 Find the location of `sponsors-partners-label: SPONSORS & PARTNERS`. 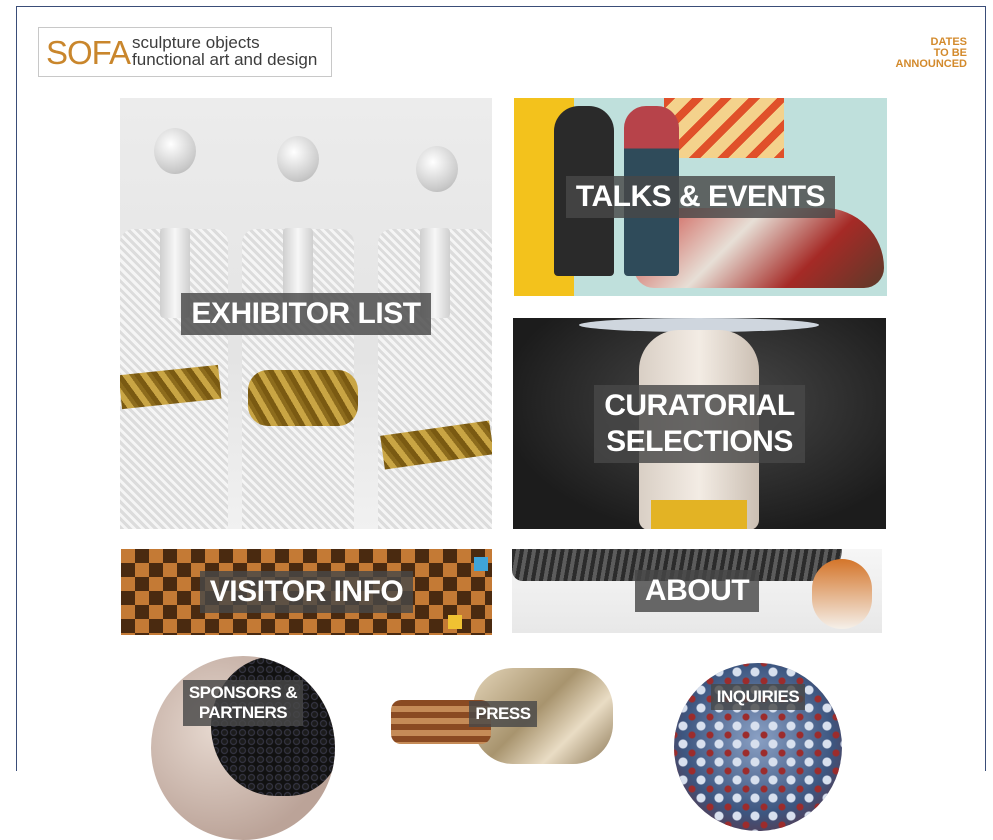

sponsors-partners-label: SPONSORS & PARTNERS is located at coordinates (243, 703).